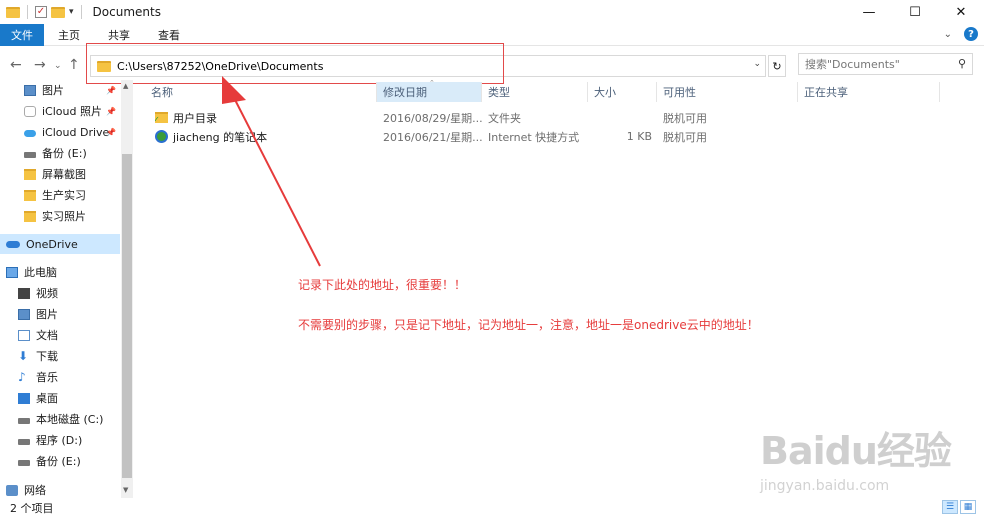 This screenshot has width=984, height=517. What do you see at coordinates (950, 507) in the screenshot?
I see `details-view-icon: ☰` at bounding box center [950, 507].